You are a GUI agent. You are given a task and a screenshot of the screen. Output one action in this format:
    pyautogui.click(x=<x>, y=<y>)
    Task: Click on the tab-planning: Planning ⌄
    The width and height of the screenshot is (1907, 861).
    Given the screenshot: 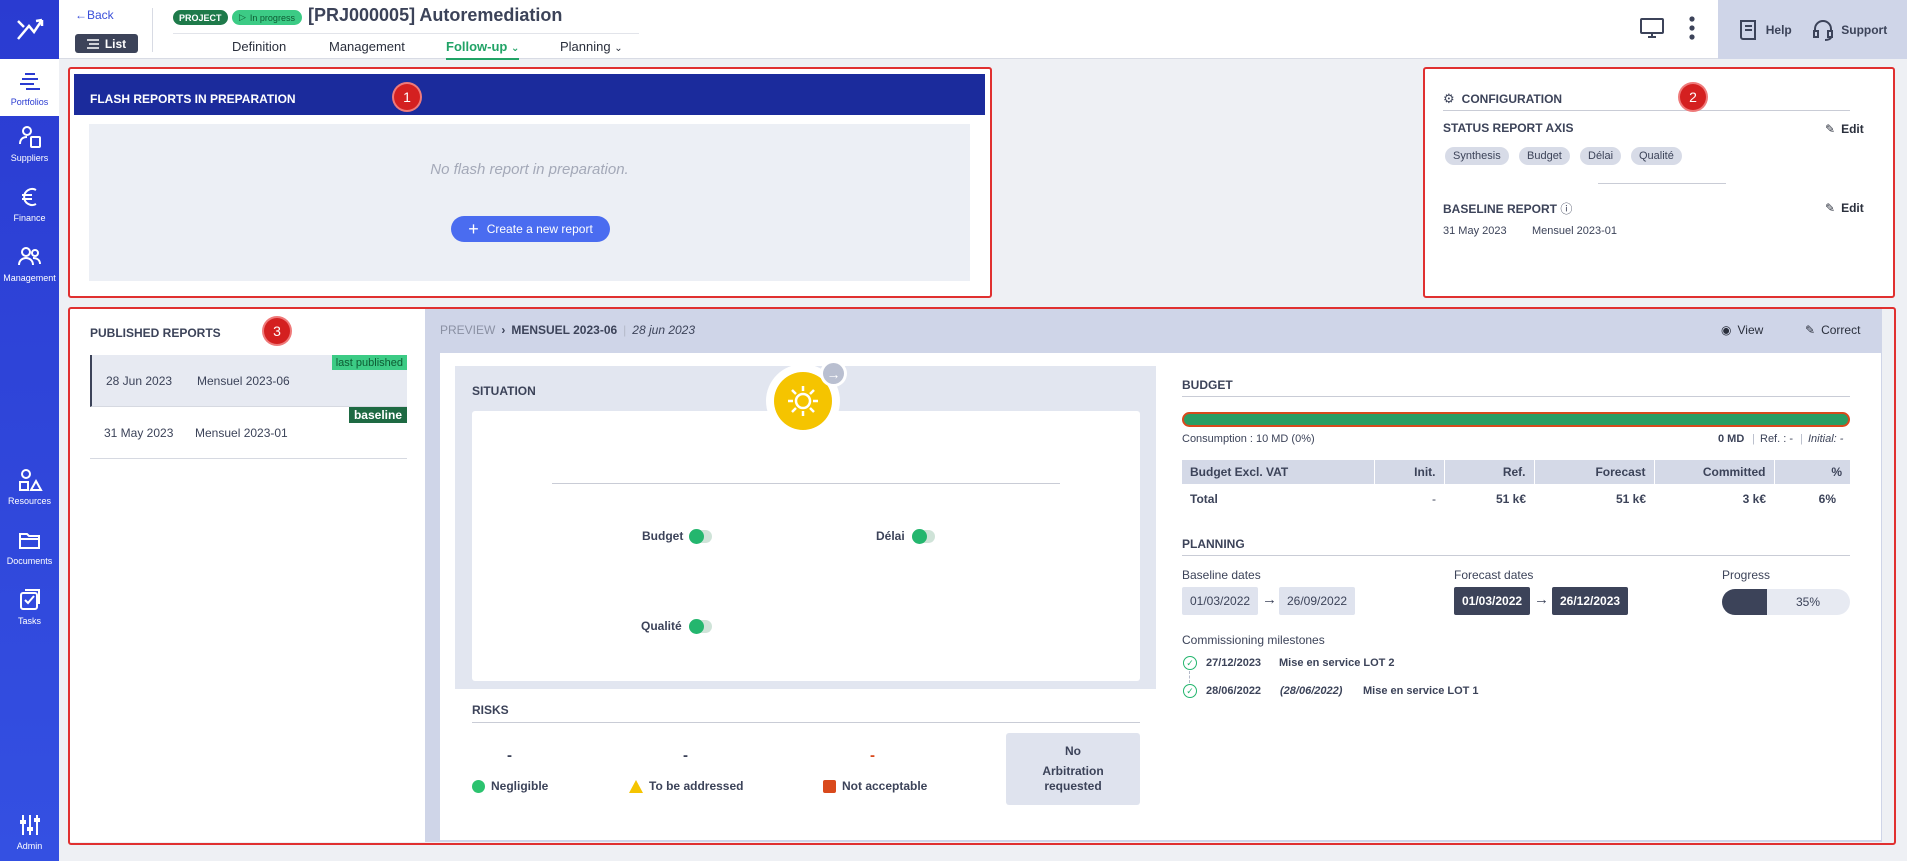 What is the action you would take?
    pyautogui.click(x=591, y=47)
    